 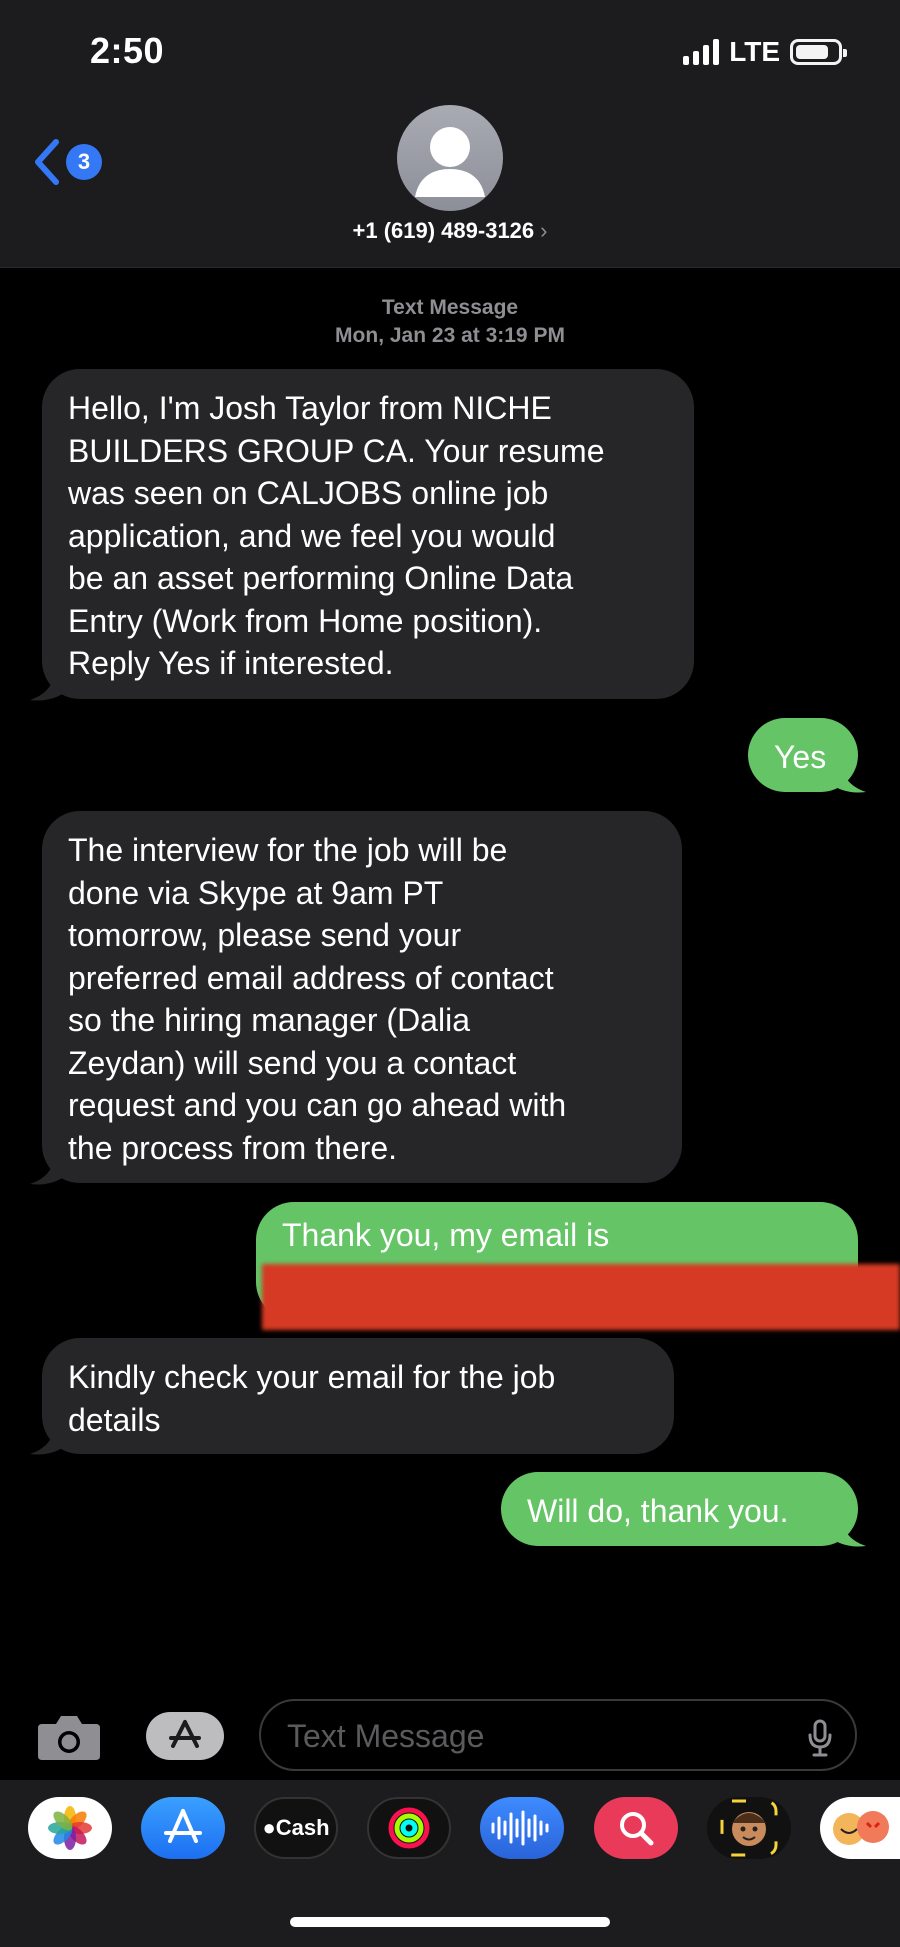 What do you see at coordinates (450, 1863) in the screenshot?
I see `app-drawer: ●Cash` at bounding box center [450, 1863].